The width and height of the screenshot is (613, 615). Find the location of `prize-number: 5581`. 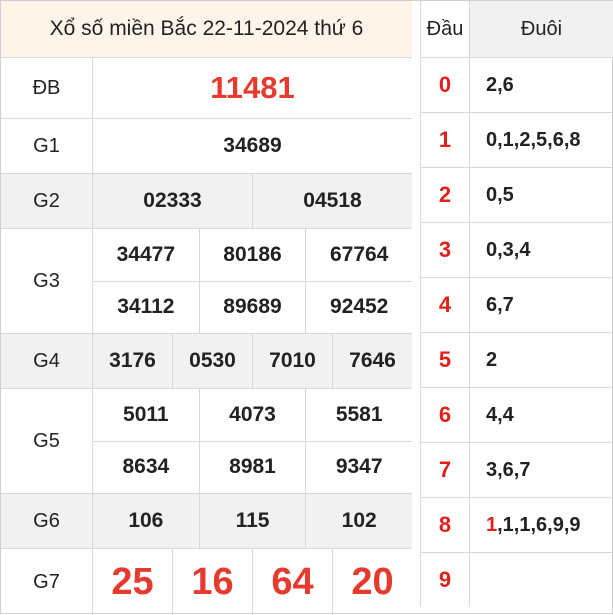

prize-number: 5581 is located at coordinates (358, 415).